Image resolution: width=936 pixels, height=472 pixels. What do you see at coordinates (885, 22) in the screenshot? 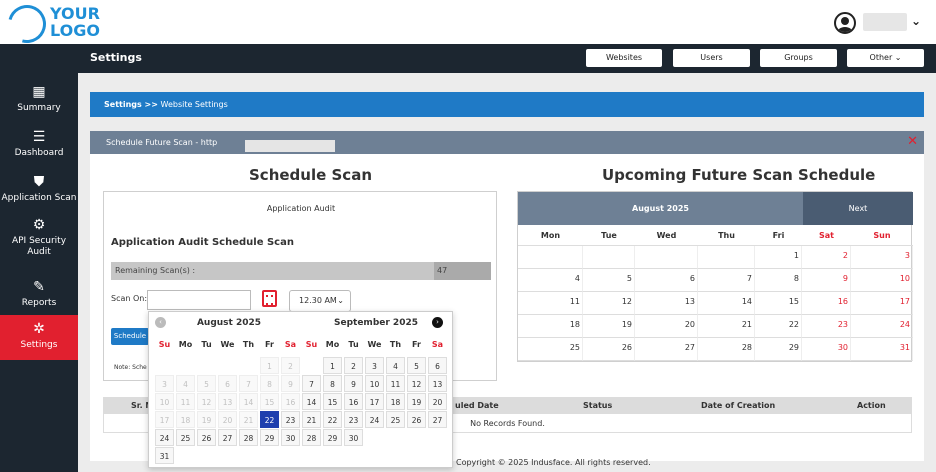
I see `user-name-redacted` at bounding box center [885, 22].